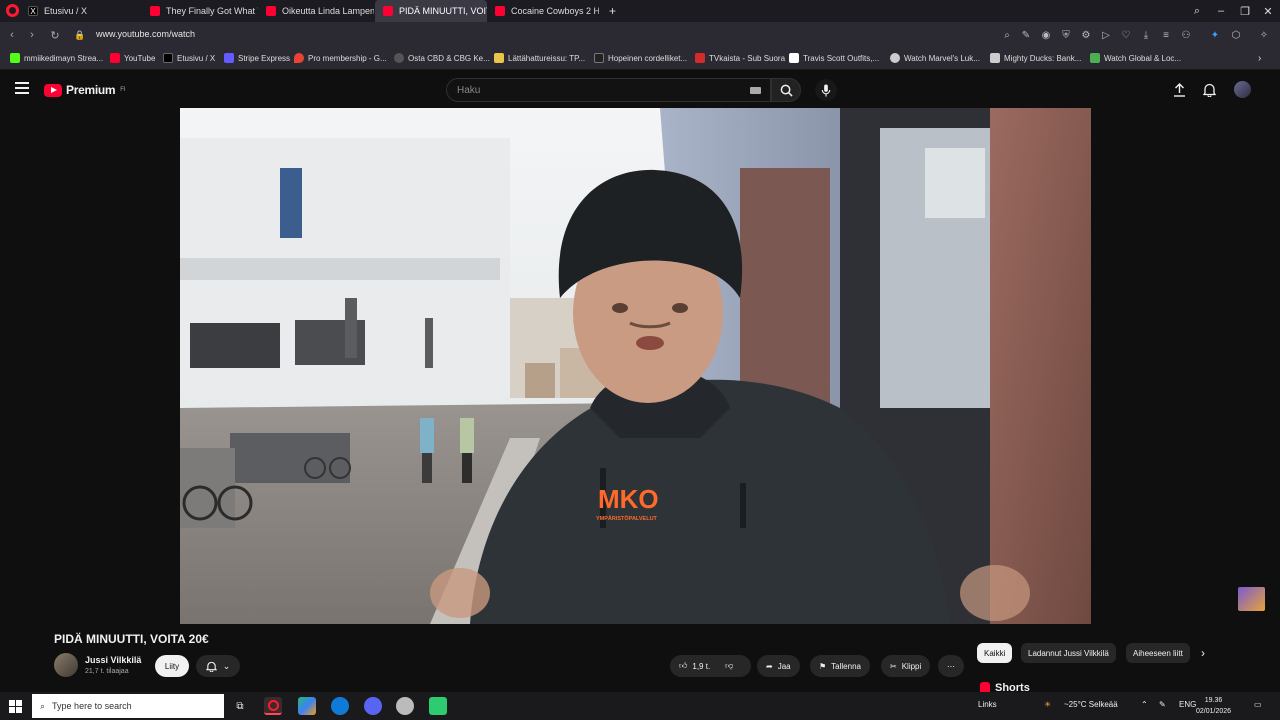  Describe the element at coordinates (12, 10) in the screenshot. I see `opera-logo-icon` at that location.